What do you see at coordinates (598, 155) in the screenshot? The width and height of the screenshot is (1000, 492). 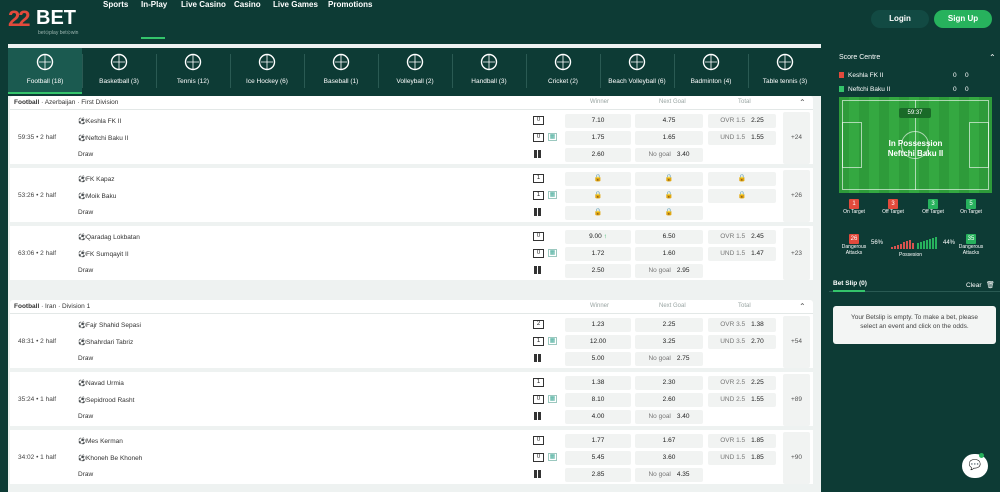 I see `odds-draw: 2.60` at bounding box center [598, 155].